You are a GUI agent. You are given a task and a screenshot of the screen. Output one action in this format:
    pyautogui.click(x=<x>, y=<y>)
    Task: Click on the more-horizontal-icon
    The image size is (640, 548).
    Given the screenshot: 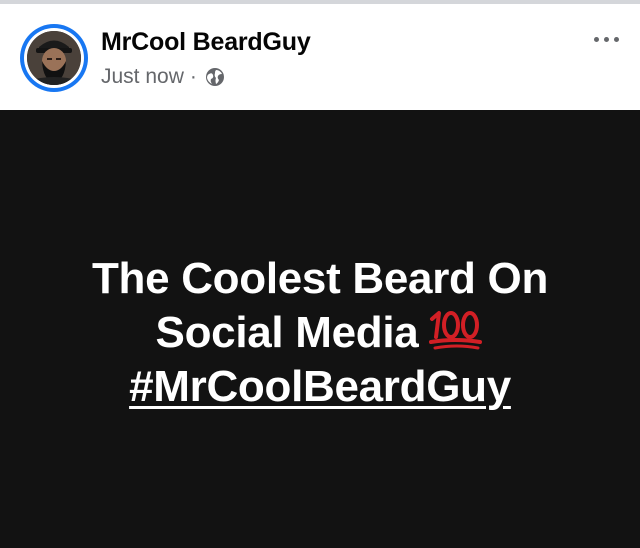 What is the action you would take?
    pyautogui.click(x=596, y=39)
    